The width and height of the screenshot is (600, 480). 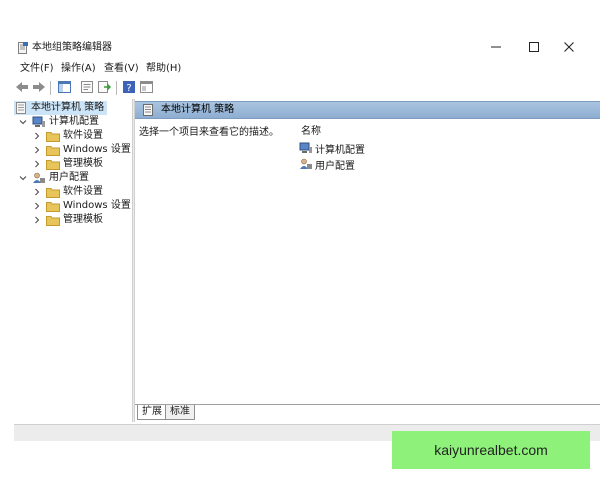 What do you see at coordinates (335, 166) in the screenshot?
I see `list-item-label: 用户配置` at bounding box center [335, 166].